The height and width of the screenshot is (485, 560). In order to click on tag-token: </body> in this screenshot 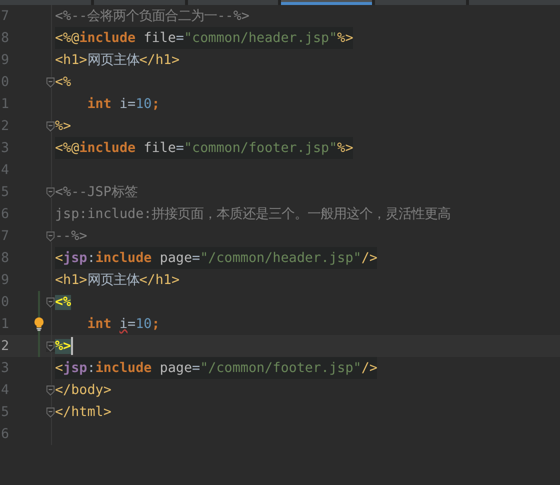, I will do `click(83, 390)`.